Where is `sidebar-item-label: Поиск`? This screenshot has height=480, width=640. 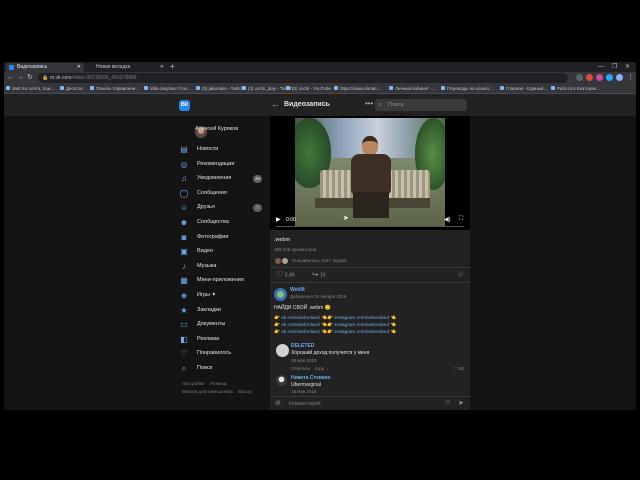
sidebar-item-label: Поиск is located at coordinates (205, 368).